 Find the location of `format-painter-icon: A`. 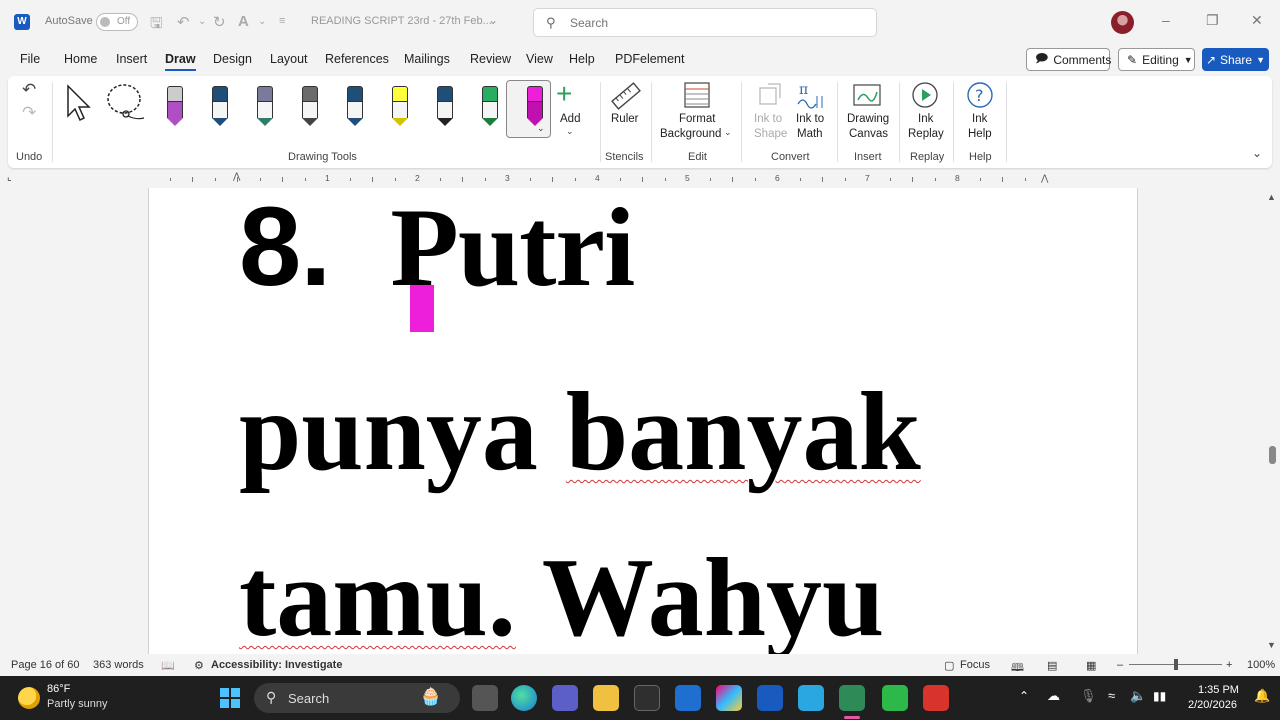

format-painter-icon: A is located at coordinates (243, 21).